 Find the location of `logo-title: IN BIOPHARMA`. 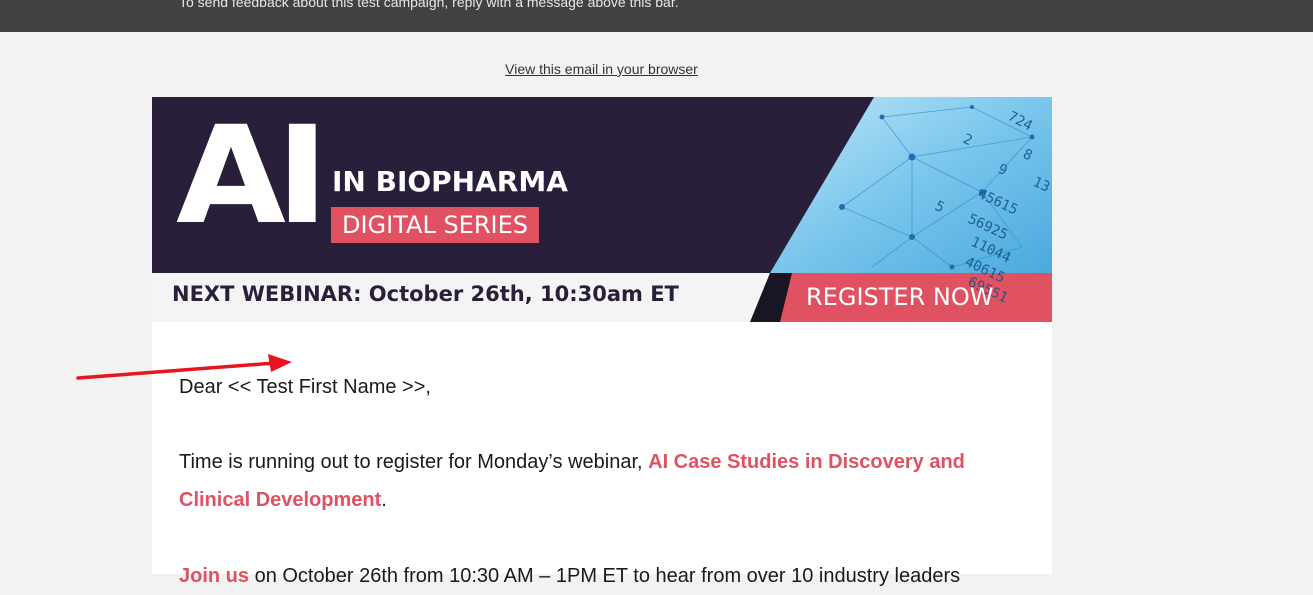

logo-title: IN BIOPHARMA is located at coordinates (450, 181).